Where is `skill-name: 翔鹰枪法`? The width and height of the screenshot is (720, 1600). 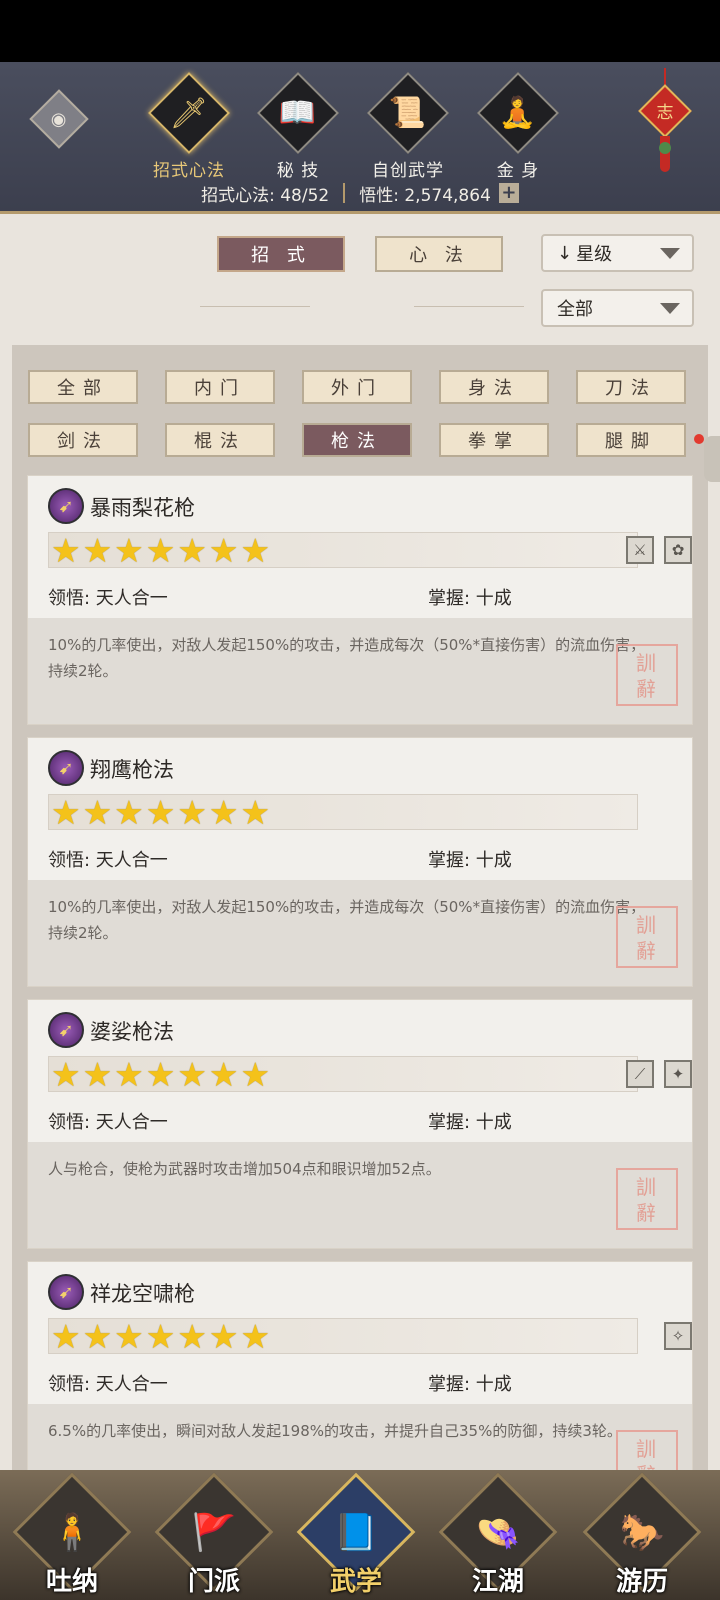
skill-name: 翔鹰枪法 is located at coordinates (132, 770).